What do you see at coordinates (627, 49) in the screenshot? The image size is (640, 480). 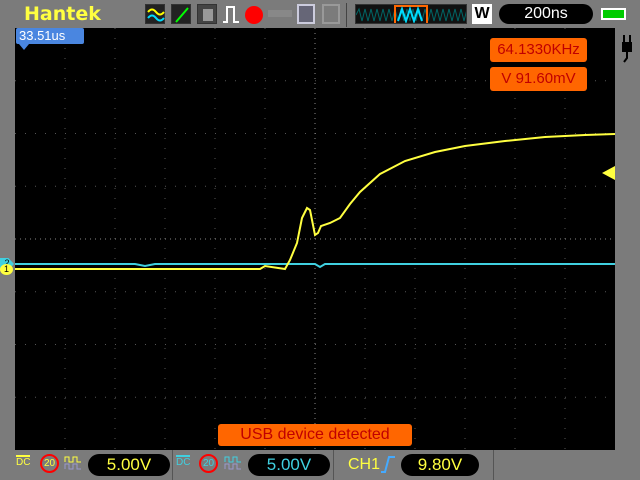 I see `power-plug-icon` at bounding box center [627, 49].